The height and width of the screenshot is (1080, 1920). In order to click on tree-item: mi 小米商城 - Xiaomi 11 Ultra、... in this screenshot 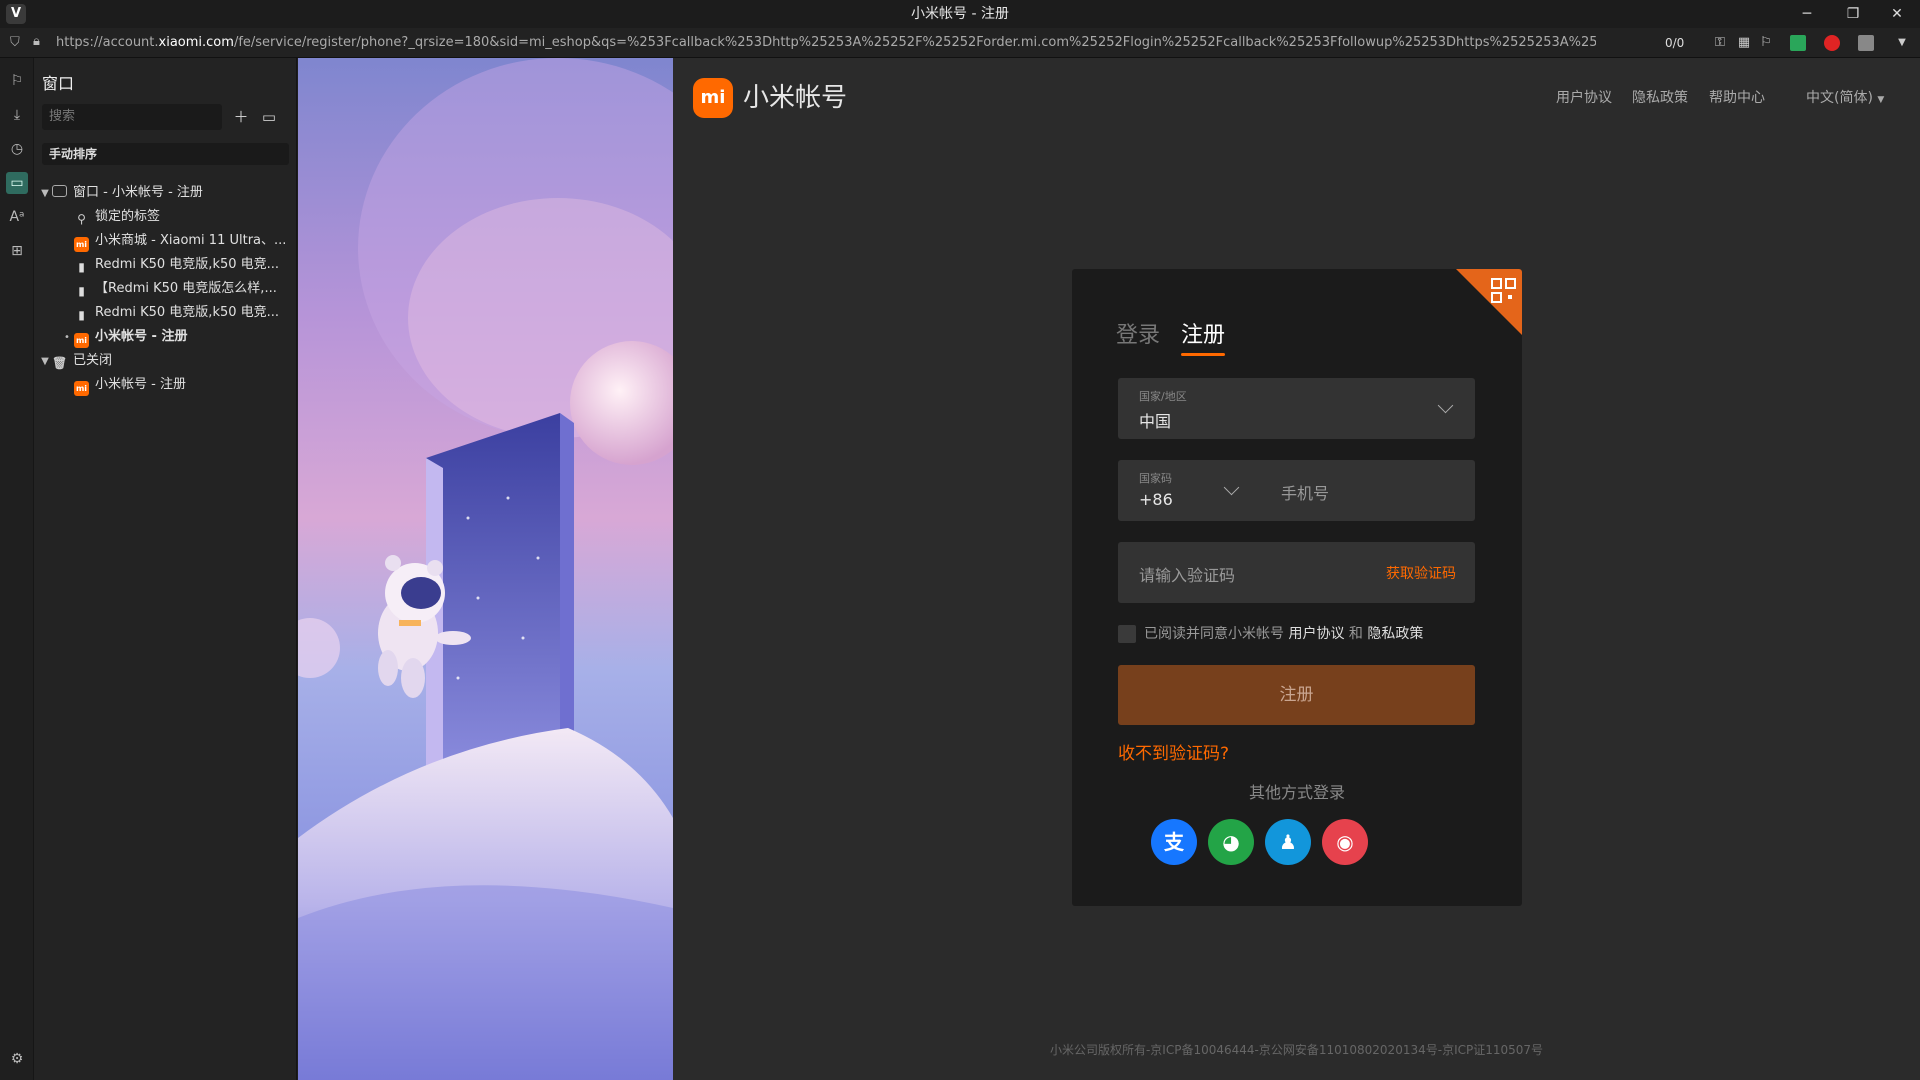, I will do `click(174, 241)`.